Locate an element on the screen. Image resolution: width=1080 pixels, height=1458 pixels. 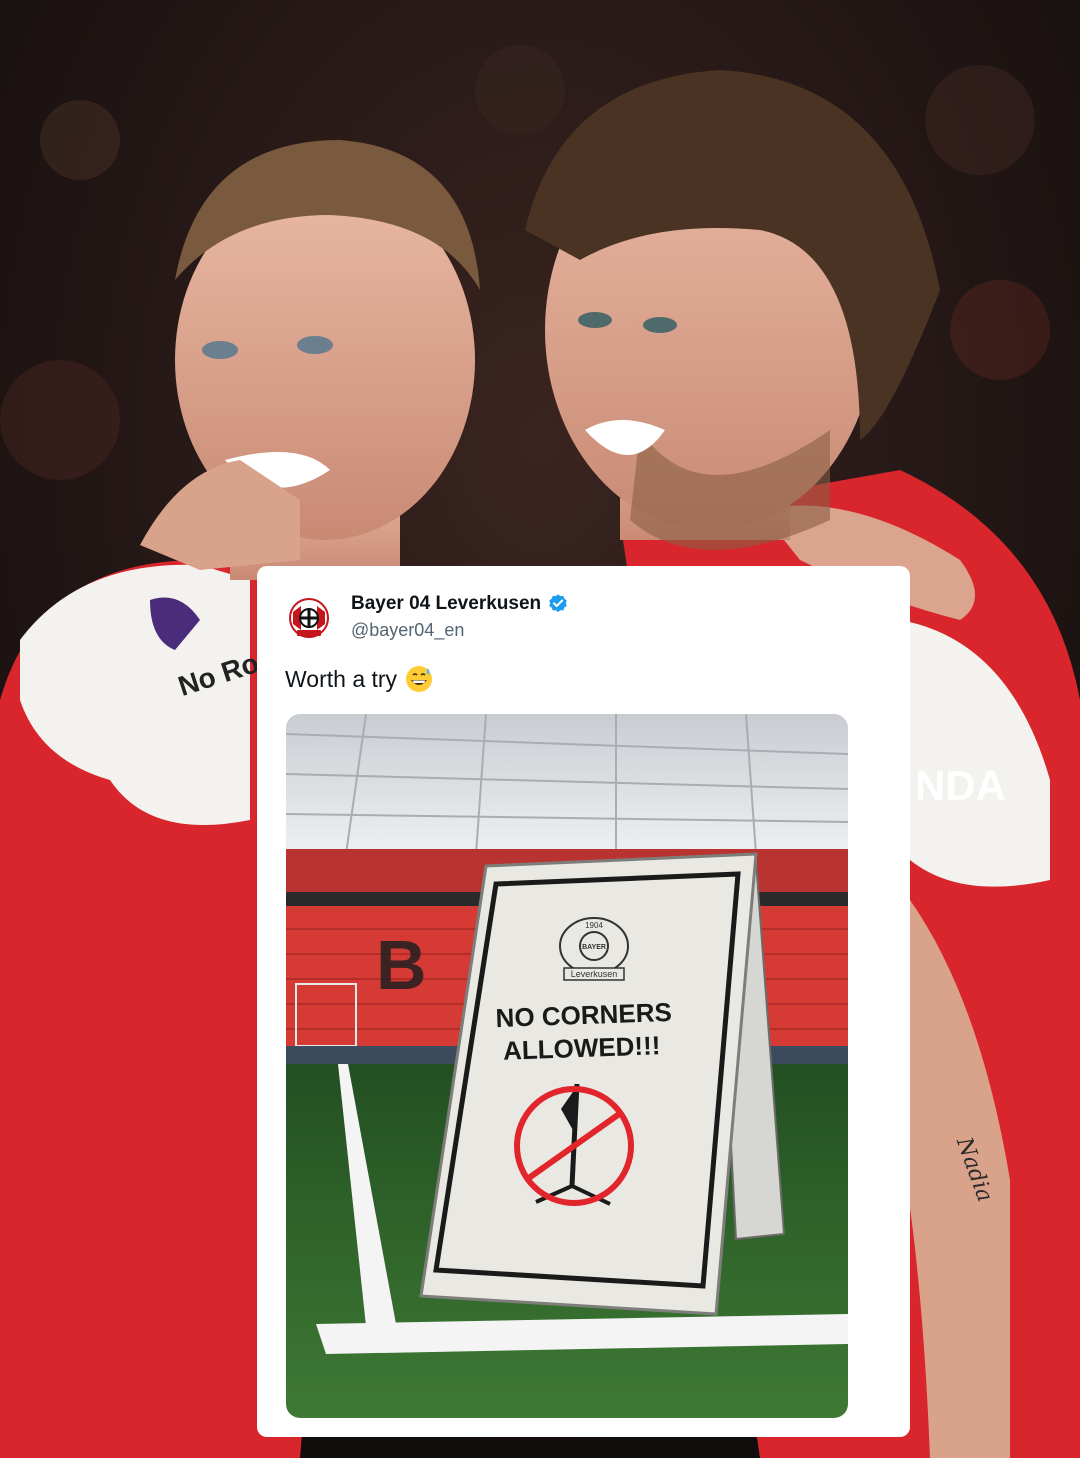
bayer-crest-icon is located at coordinates (309, 618).